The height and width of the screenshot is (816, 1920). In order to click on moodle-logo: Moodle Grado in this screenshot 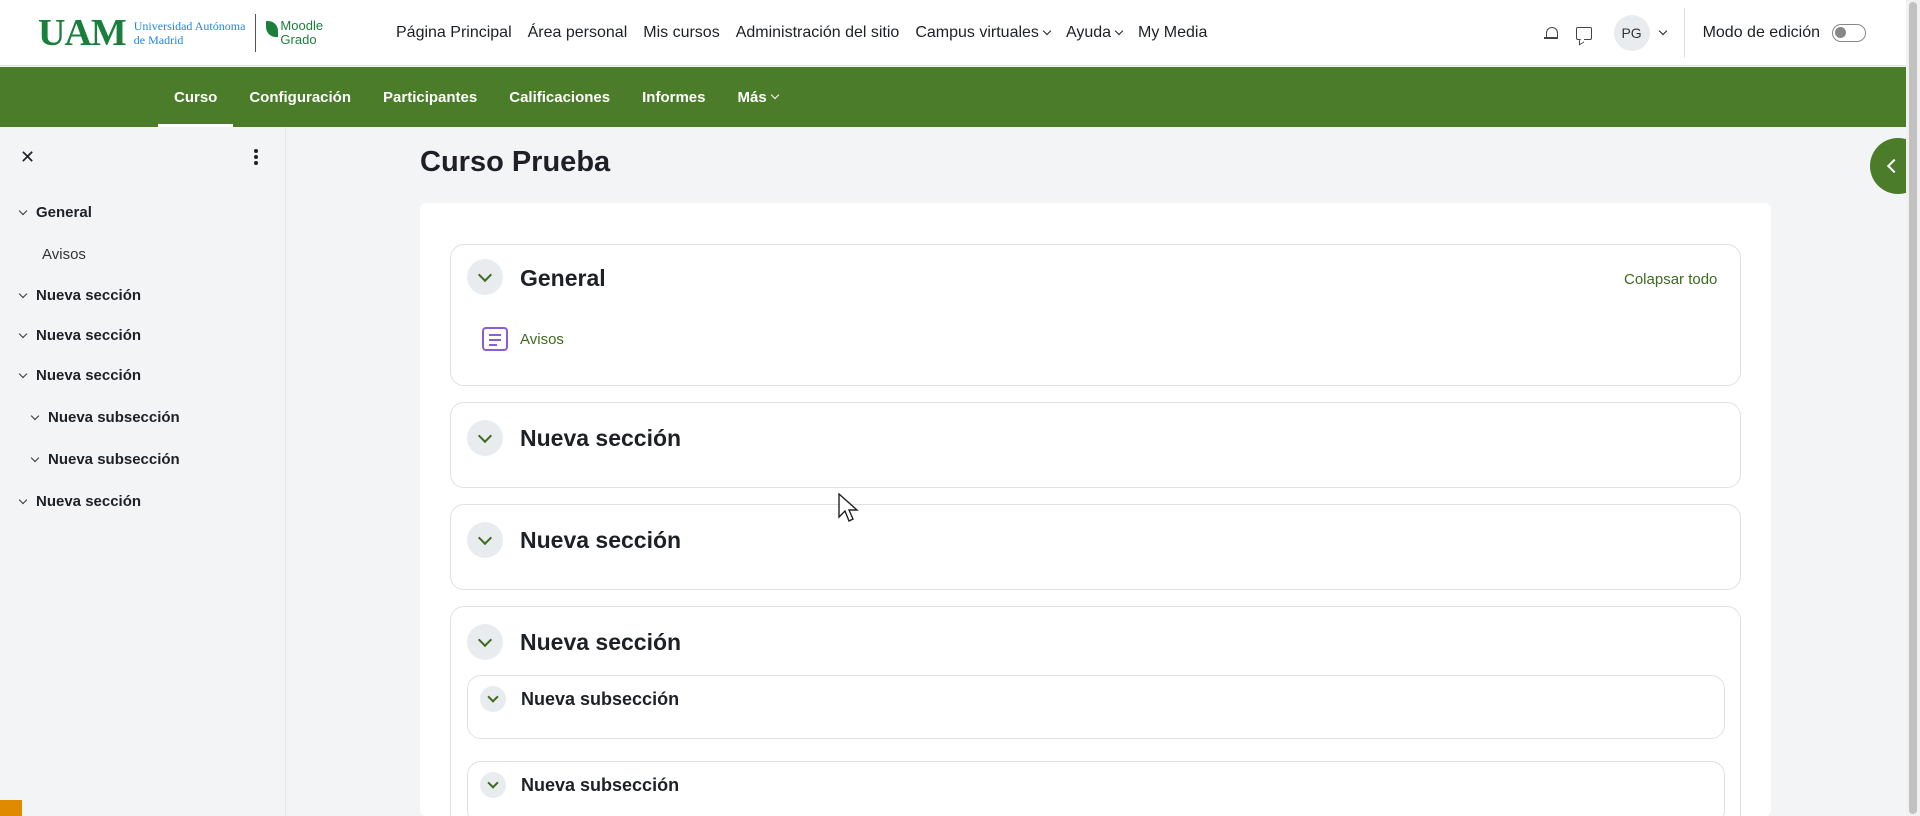, I will do `click(294, 33)`.